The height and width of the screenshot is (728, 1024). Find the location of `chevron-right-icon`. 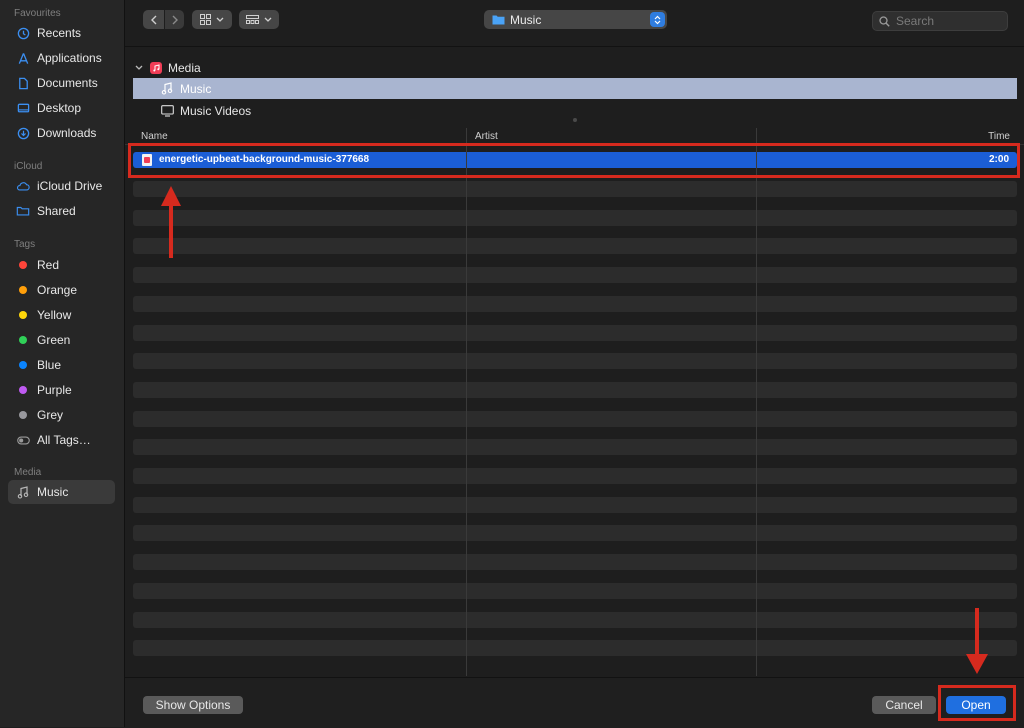

chevron-right-icon is located at coordinates (175, 19).